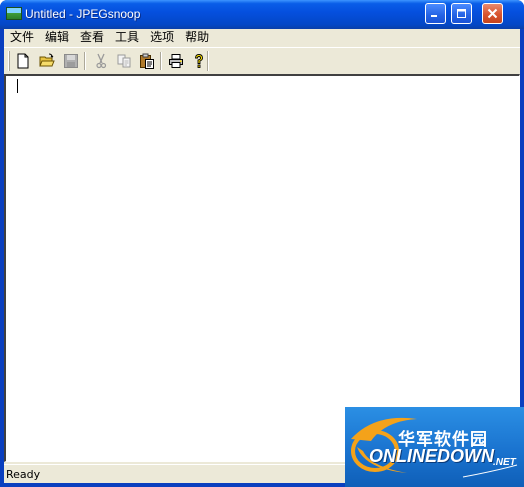 The height and width of the screenshot is (487, 524). Describe the element at coordinates (161, 37) in the screenshot. I see `menu-options: 选项` at that location.